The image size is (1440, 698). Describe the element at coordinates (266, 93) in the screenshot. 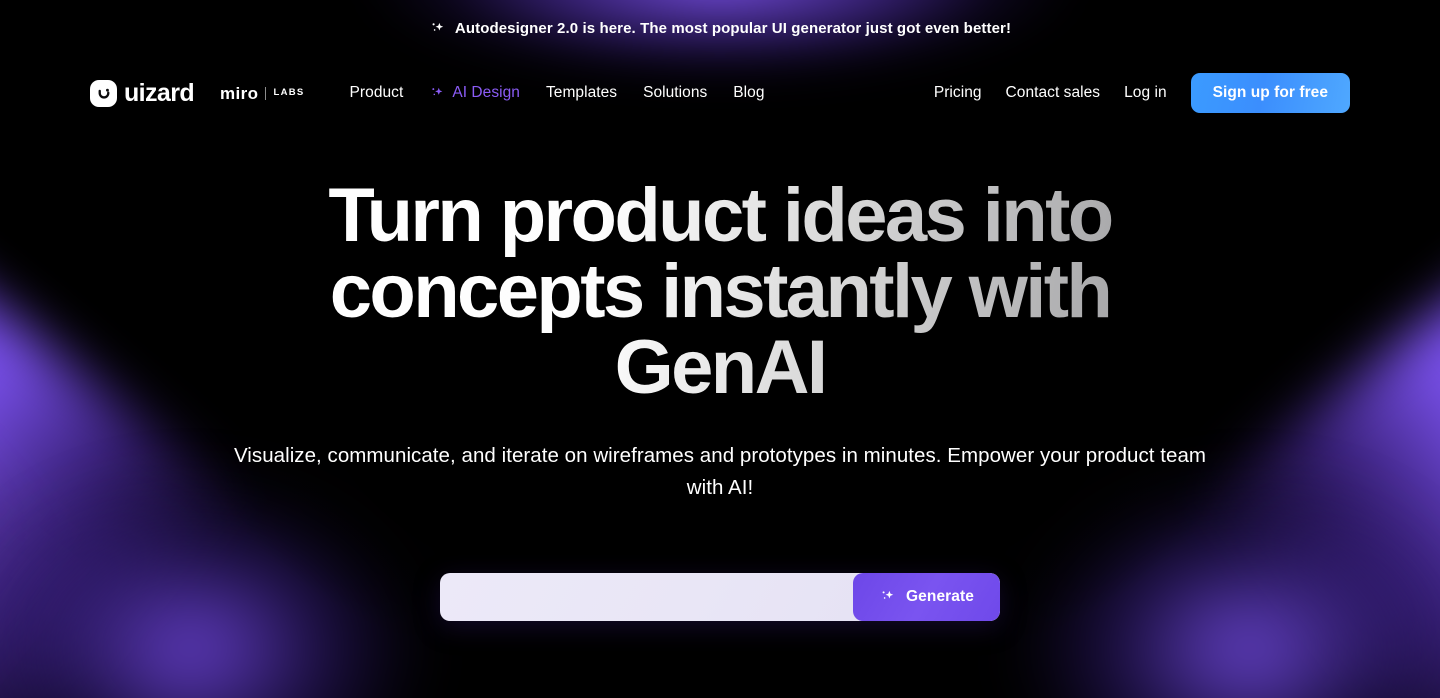

I see `lockup-divider` at that location.